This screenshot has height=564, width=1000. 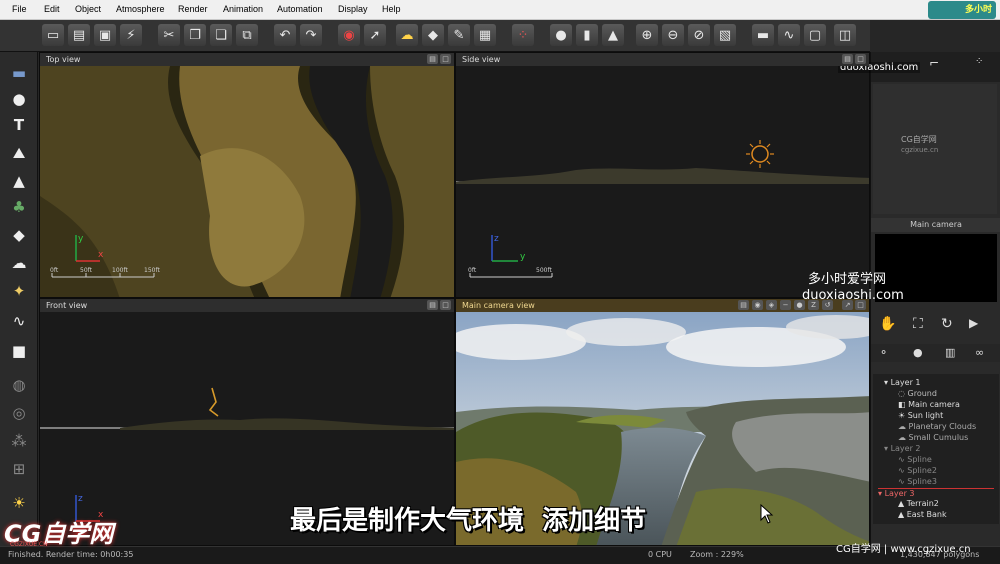 I want to click on menu-object: Object, so click(x=88, y=9).